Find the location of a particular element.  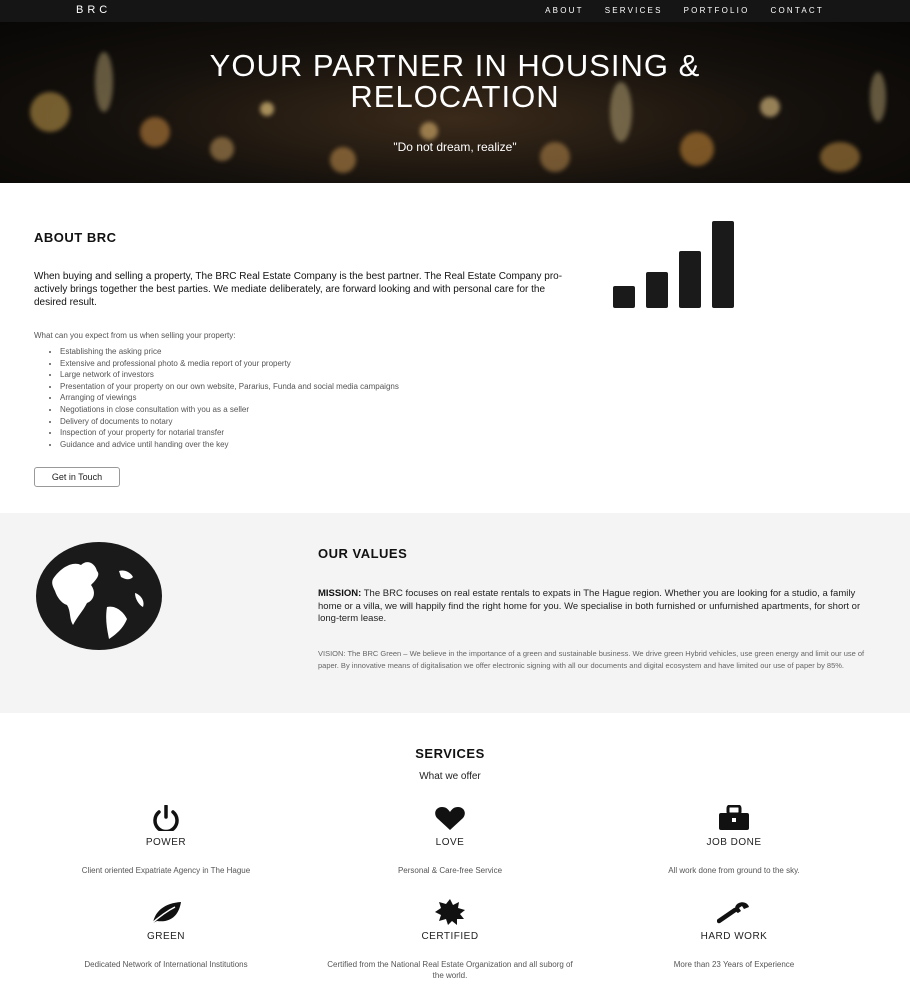

service-card-love: LOVE Personal & Care-free Service is located at coordinates (450, 840).